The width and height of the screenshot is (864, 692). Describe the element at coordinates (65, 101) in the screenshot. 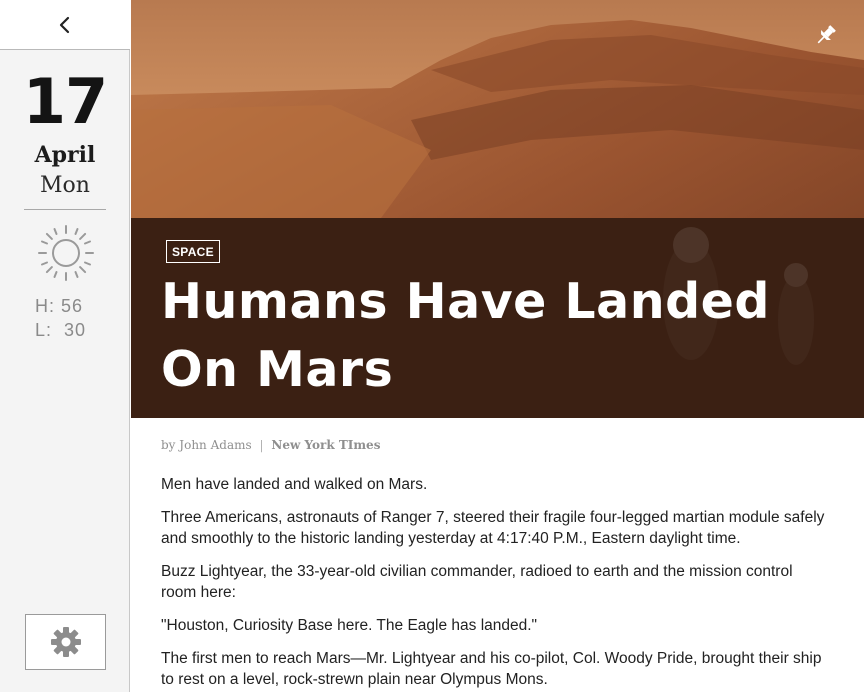

I see `date-day: 17` at that location.